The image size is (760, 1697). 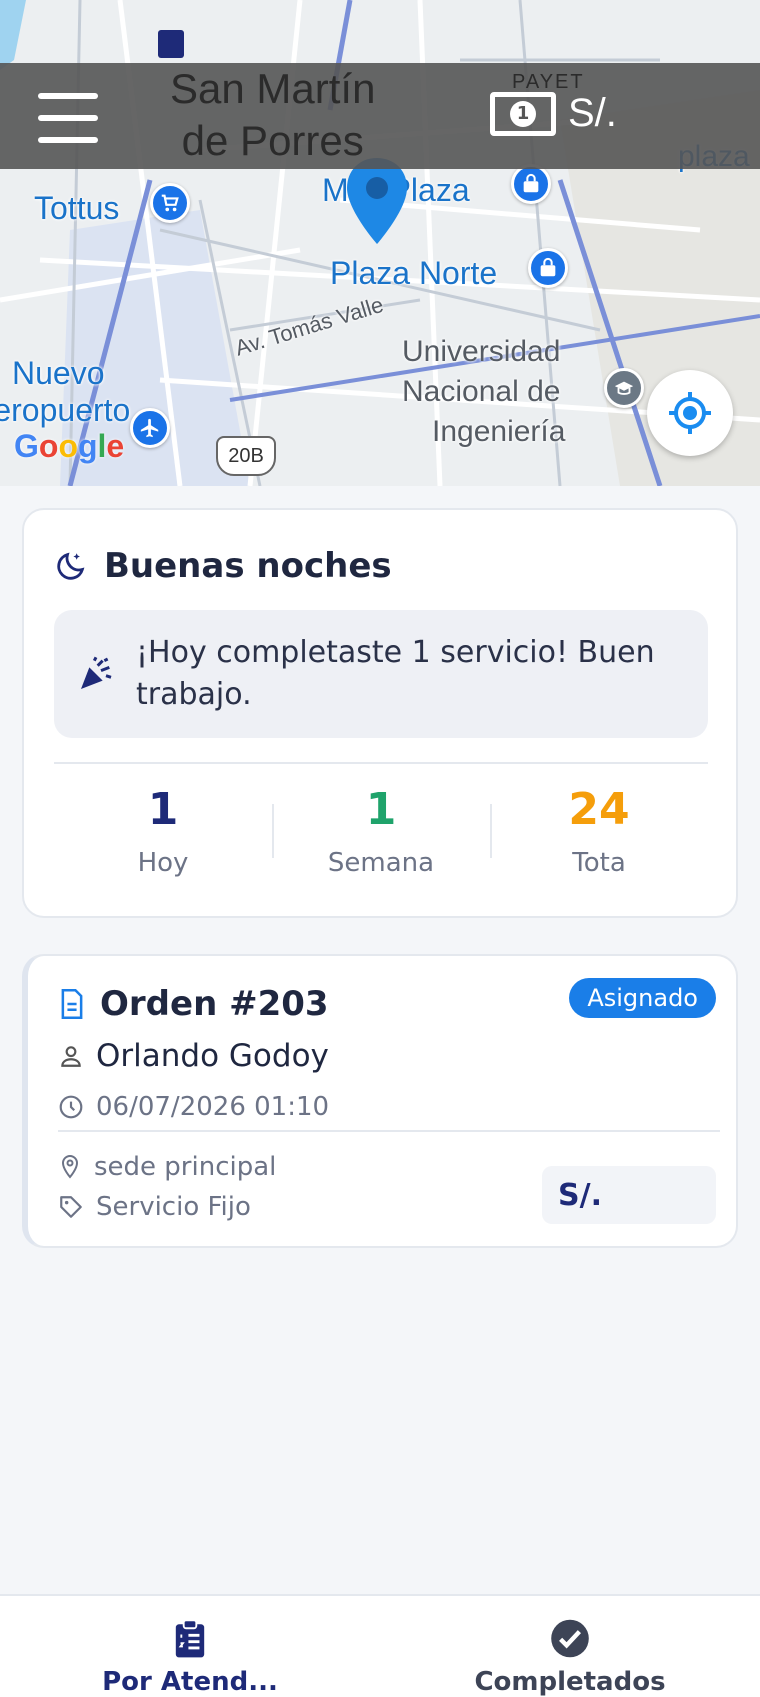 I want to click on service-row: Servicio Fijo, so click(x=154, y=1207).